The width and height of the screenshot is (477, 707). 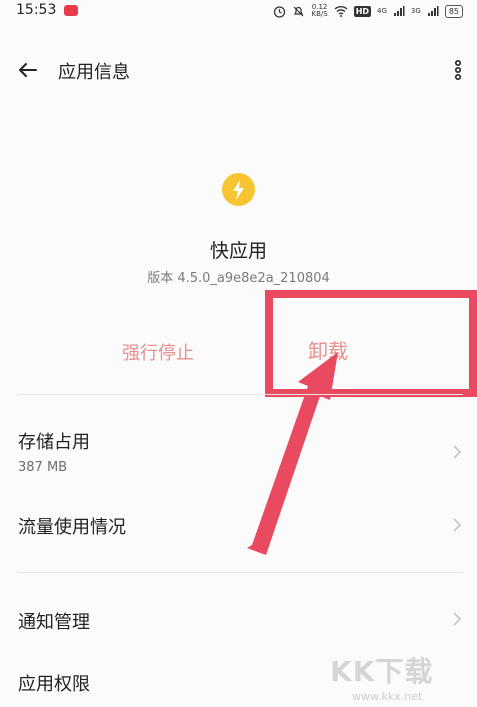 I want to click on highlight-box, so click(x=371, y=343).